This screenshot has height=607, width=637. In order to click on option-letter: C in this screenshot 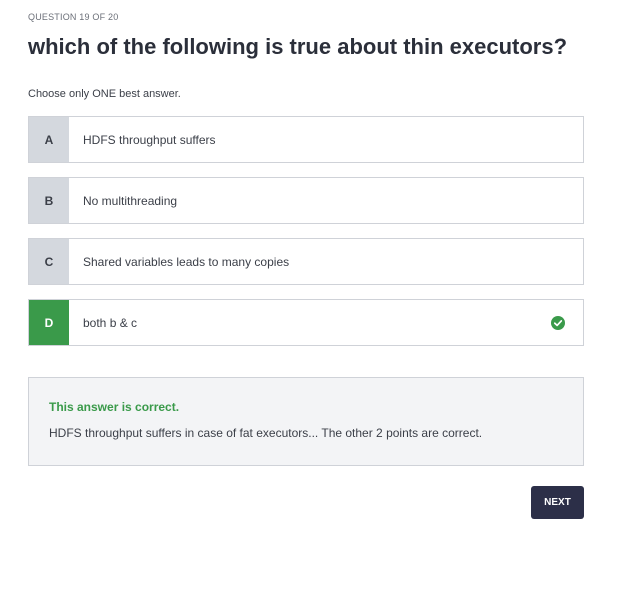, I will do `click(49, 261)`.